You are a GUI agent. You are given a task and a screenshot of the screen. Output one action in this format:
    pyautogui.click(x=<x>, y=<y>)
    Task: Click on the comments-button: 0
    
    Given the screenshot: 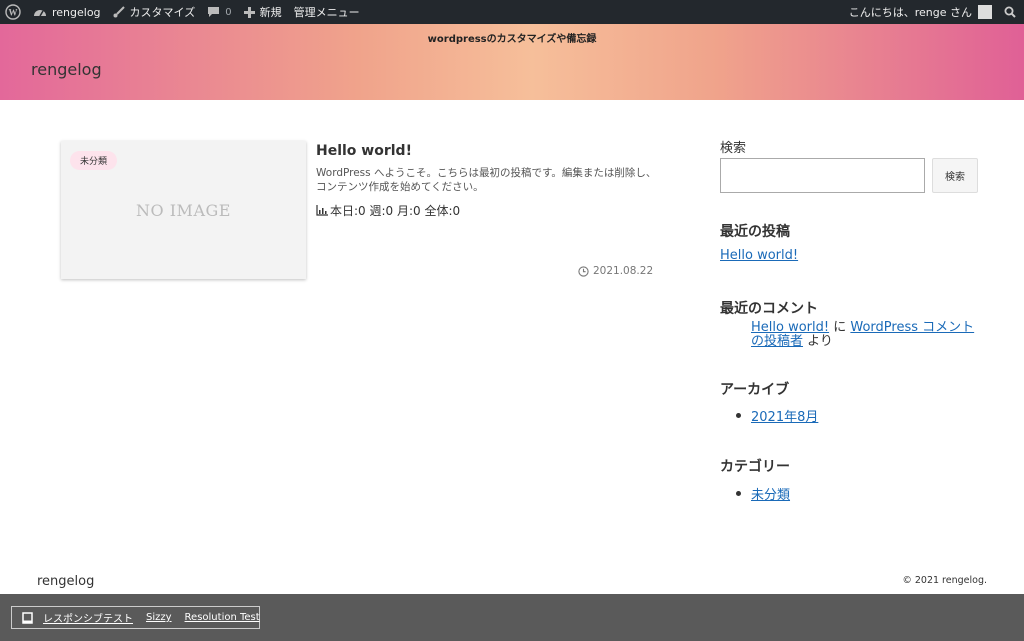 What is the action you would take?
    pyautogui.click(x=219, y=12)
    